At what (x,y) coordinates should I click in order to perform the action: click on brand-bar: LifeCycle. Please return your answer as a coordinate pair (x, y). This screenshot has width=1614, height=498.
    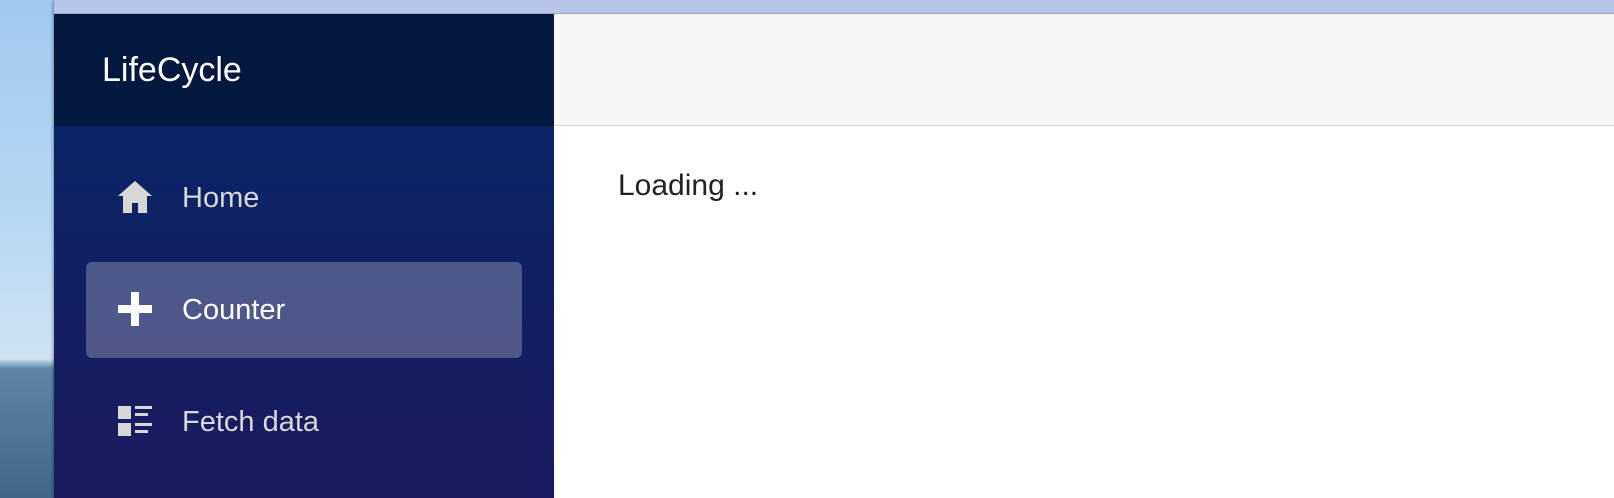
    Looking at the image, I should click on (304, 70).